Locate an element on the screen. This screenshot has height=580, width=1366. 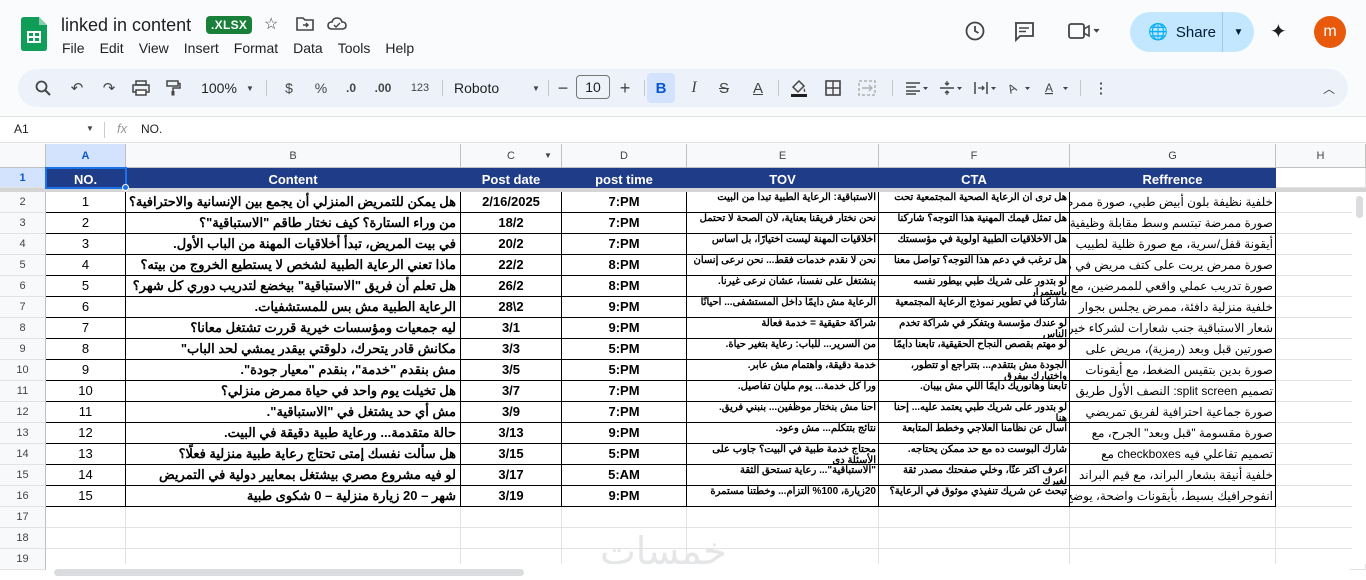
post-time-cell: 7:PM is located at coordinates (624, 223).